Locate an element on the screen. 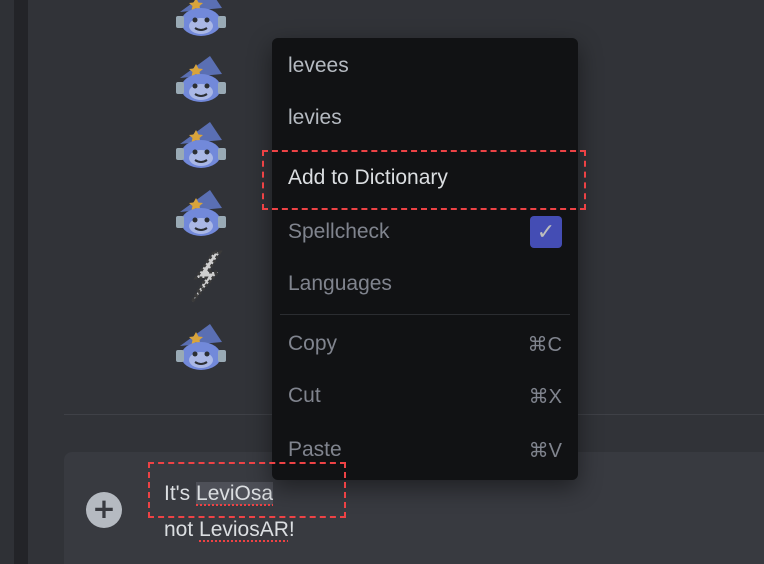  channel-sidebar-edge is located at coordinates (21, 282).